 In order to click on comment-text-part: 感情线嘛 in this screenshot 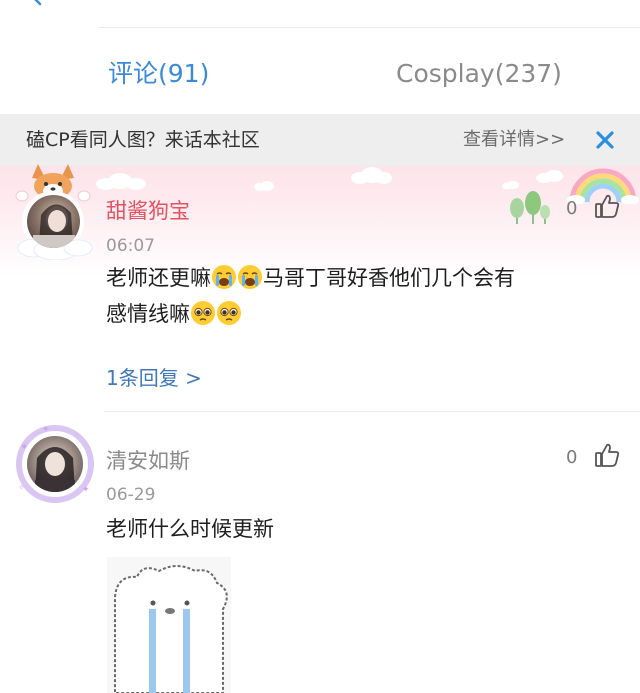, I will do `click(148, 314)`.